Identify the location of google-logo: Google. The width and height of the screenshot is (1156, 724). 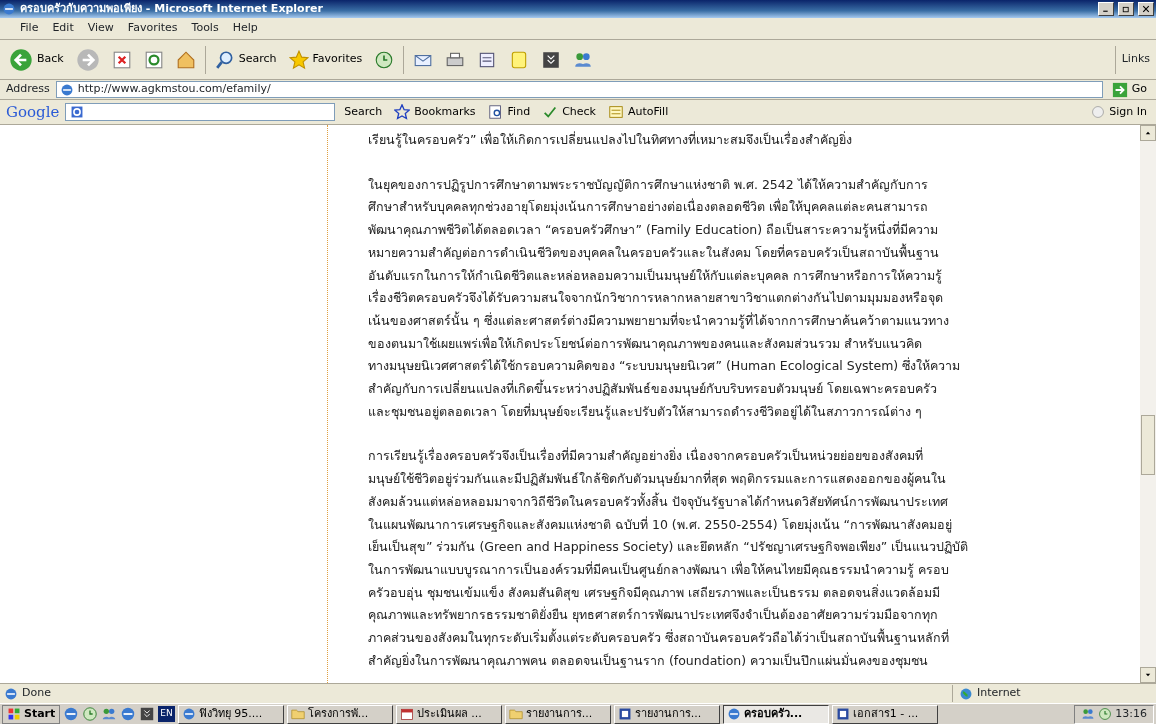
(33, 112).